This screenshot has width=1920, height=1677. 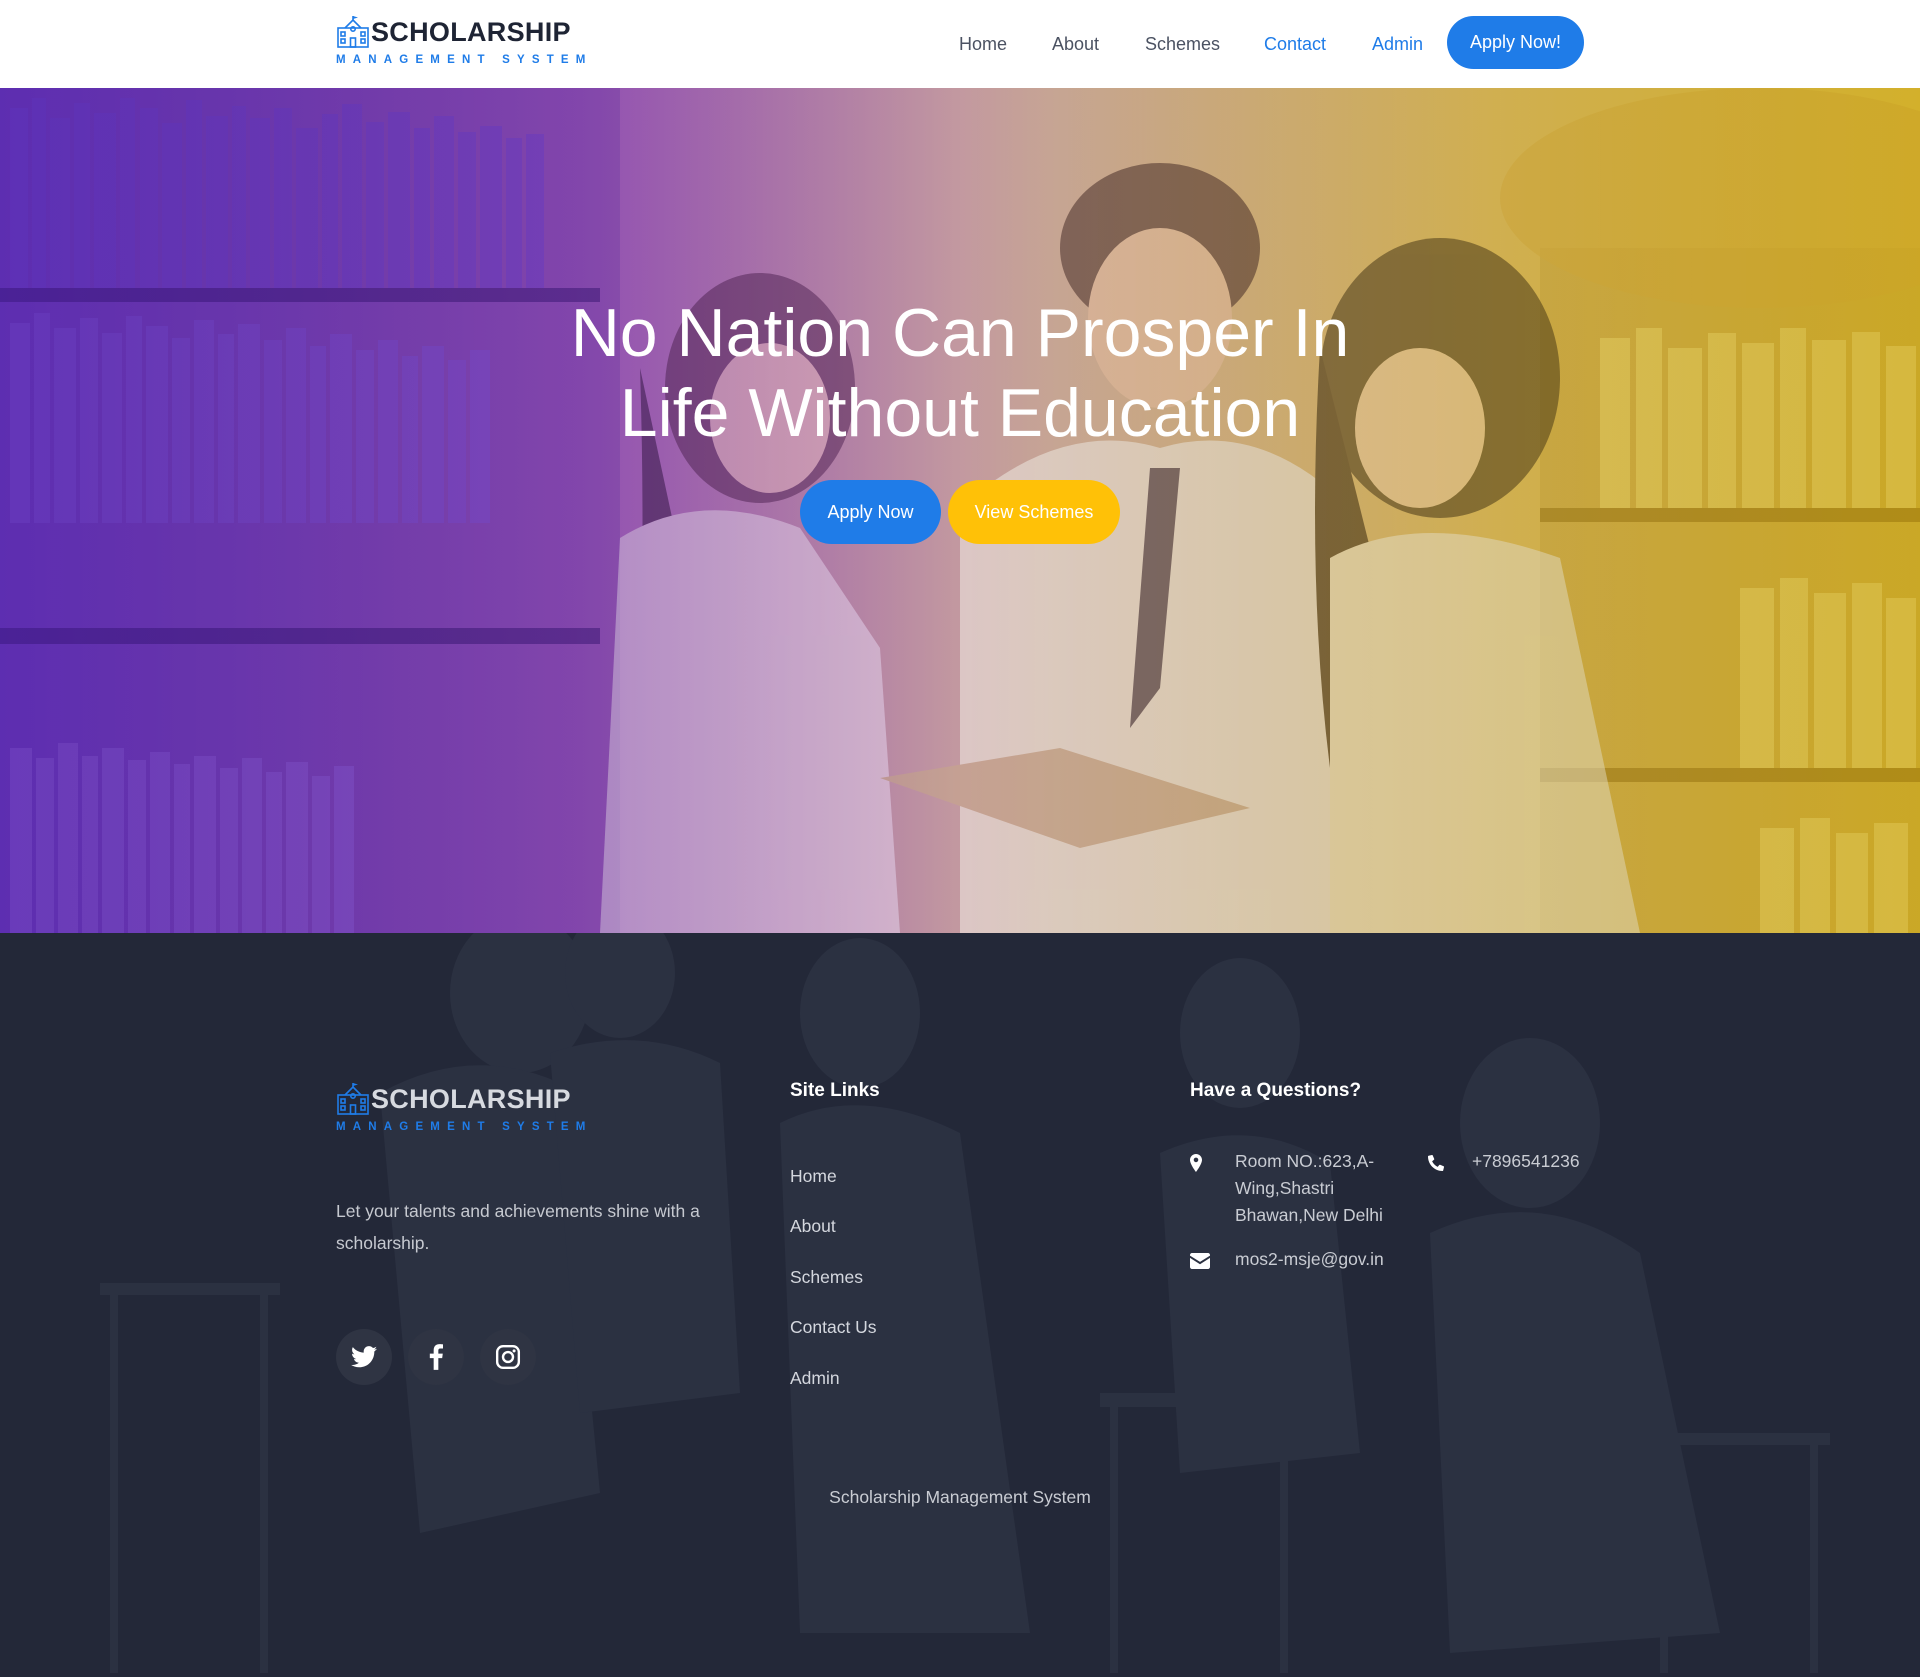 I want to click on contact-address-line2: Wing,Shastri, so click(x=1285, y=1188).